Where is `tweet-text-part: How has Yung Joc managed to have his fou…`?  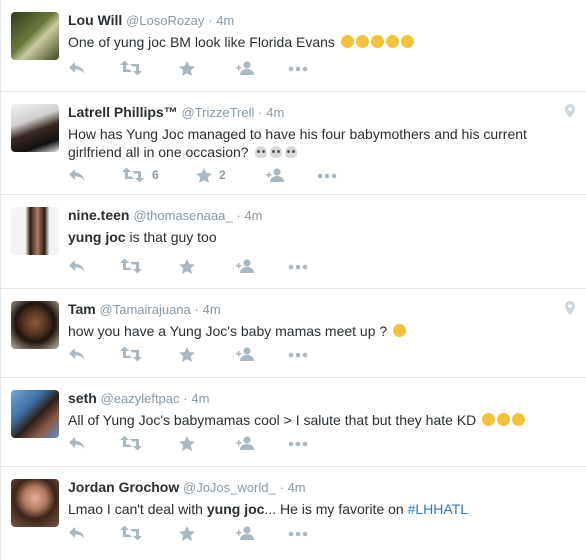 tweet-text-part: How has Yung Joc managed to have his fou… is located at coordinates (297, 143).